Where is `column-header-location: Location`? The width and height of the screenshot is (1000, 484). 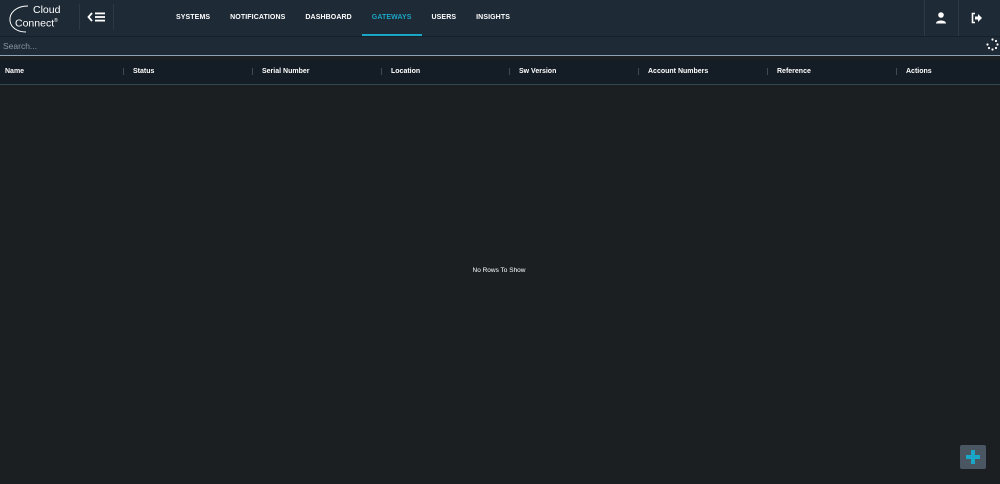 column-header-location: Location is located at coordinates (405, 72).